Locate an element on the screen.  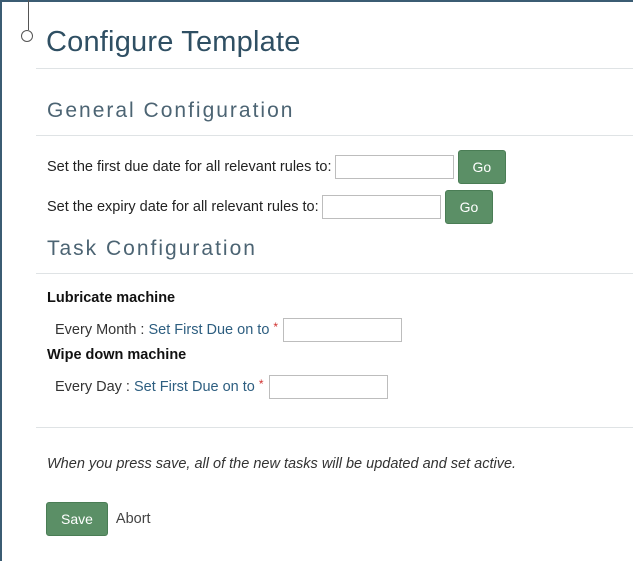
page-title: Configure Template is located at coordinates (173, 42).